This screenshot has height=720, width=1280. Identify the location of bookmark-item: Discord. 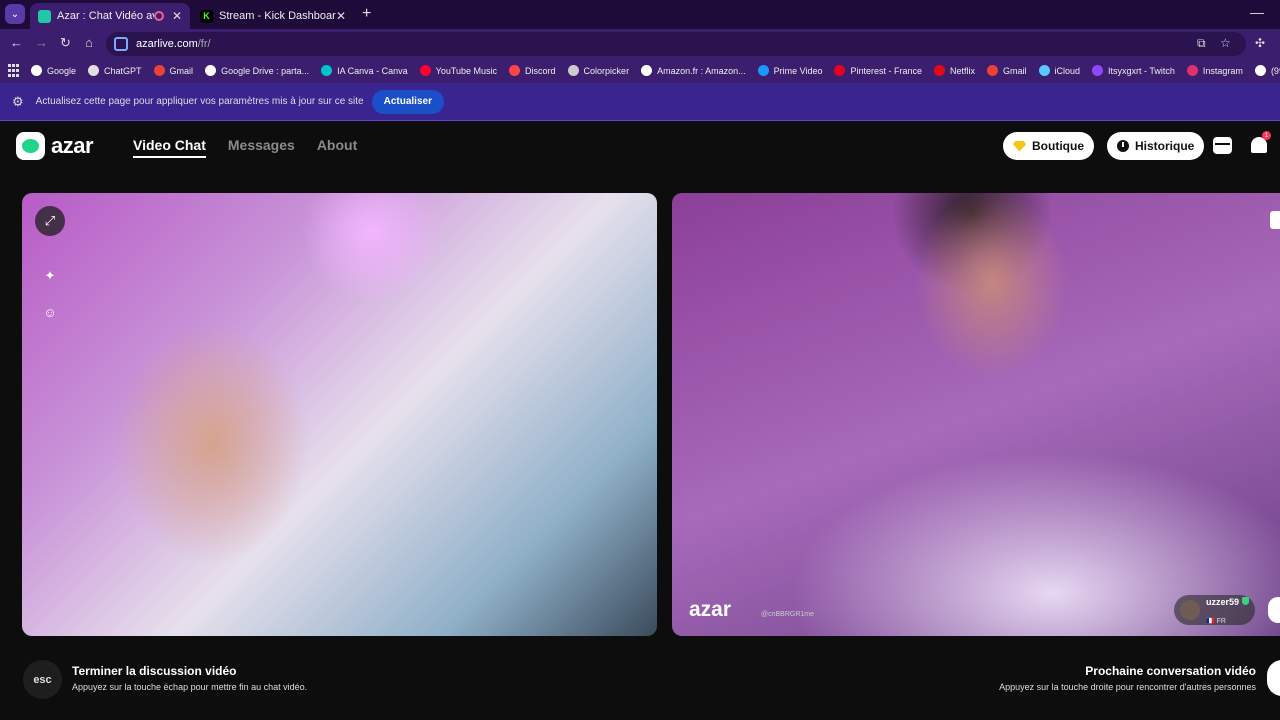
(532, 70).